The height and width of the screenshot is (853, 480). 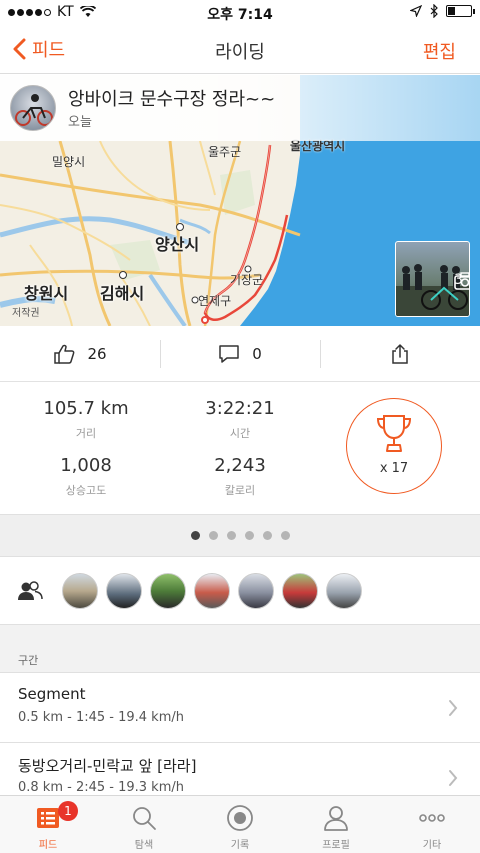 I want to click on segment-row: Segment 0.5 km - 1:45 - 19.4 km/h, so click(x=240, y=708).